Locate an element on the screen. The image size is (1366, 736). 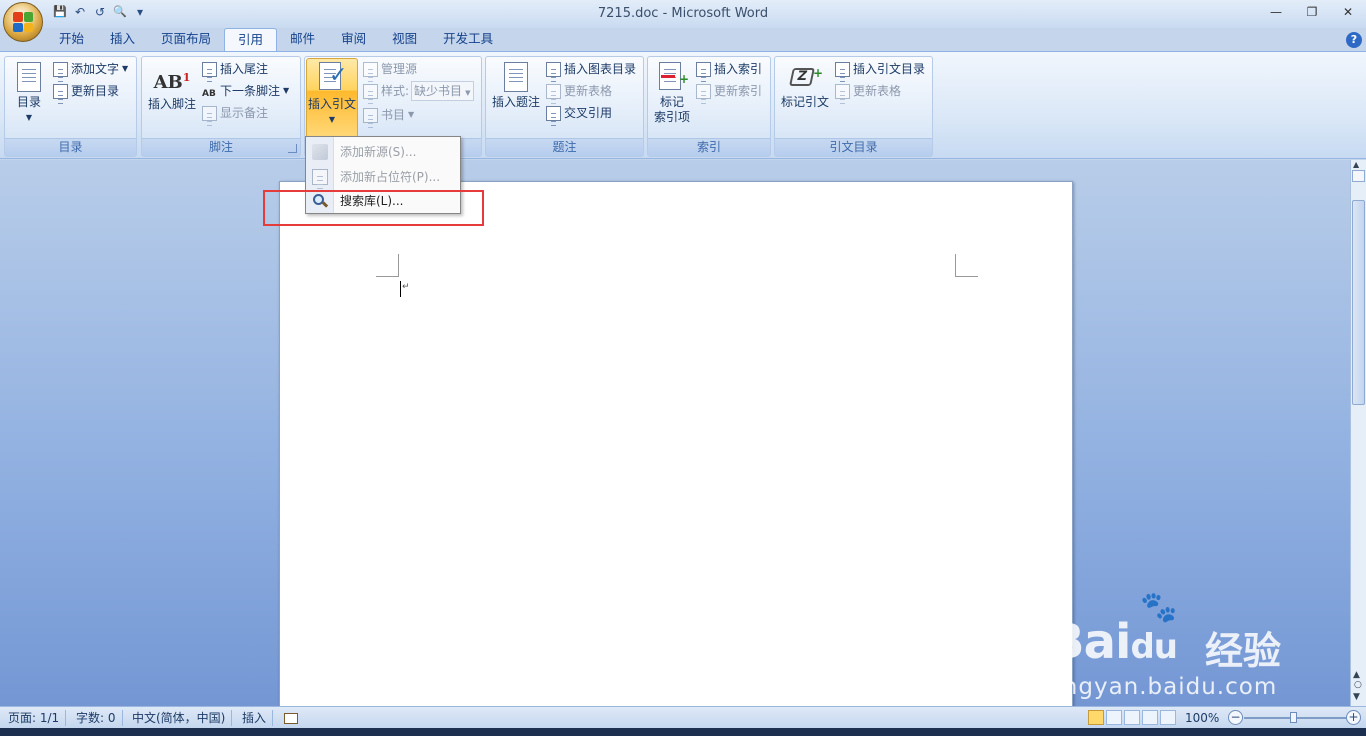
dialog-launcher-icon is located at coordinates (292, 148).